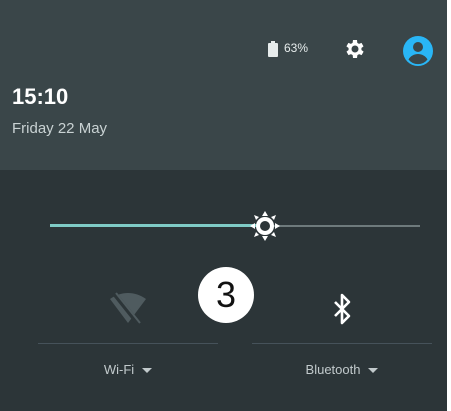 This screenshot has height=411, width=451. I want to click on tile-bluetooth-label: Bluetooth, so click(342, 369).